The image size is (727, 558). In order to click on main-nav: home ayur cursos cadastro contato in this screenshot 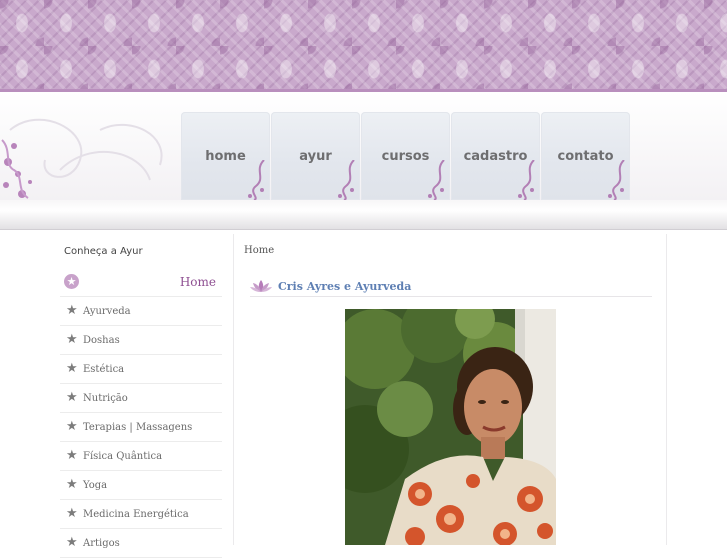, I will do `click(406, 156)`.